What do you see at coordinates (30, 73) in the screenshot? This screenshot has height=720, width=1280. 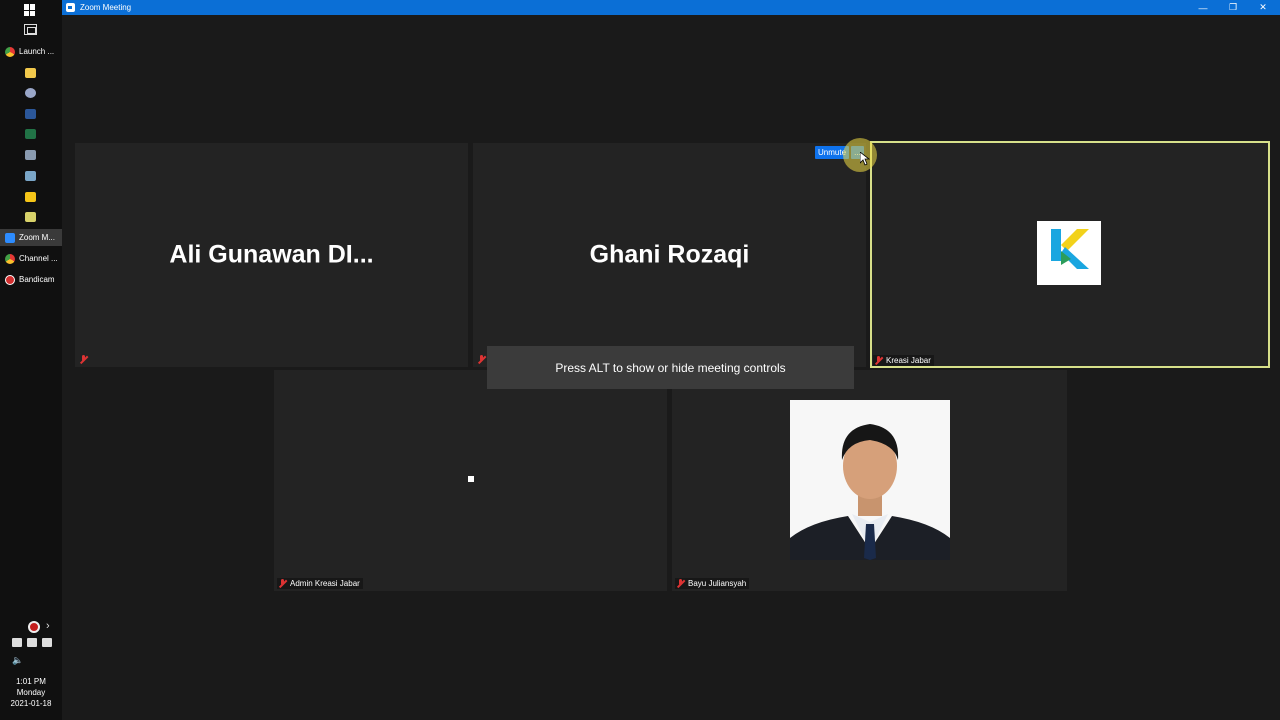 I see `file-explorer-icon` at bounding box center [30, 73].